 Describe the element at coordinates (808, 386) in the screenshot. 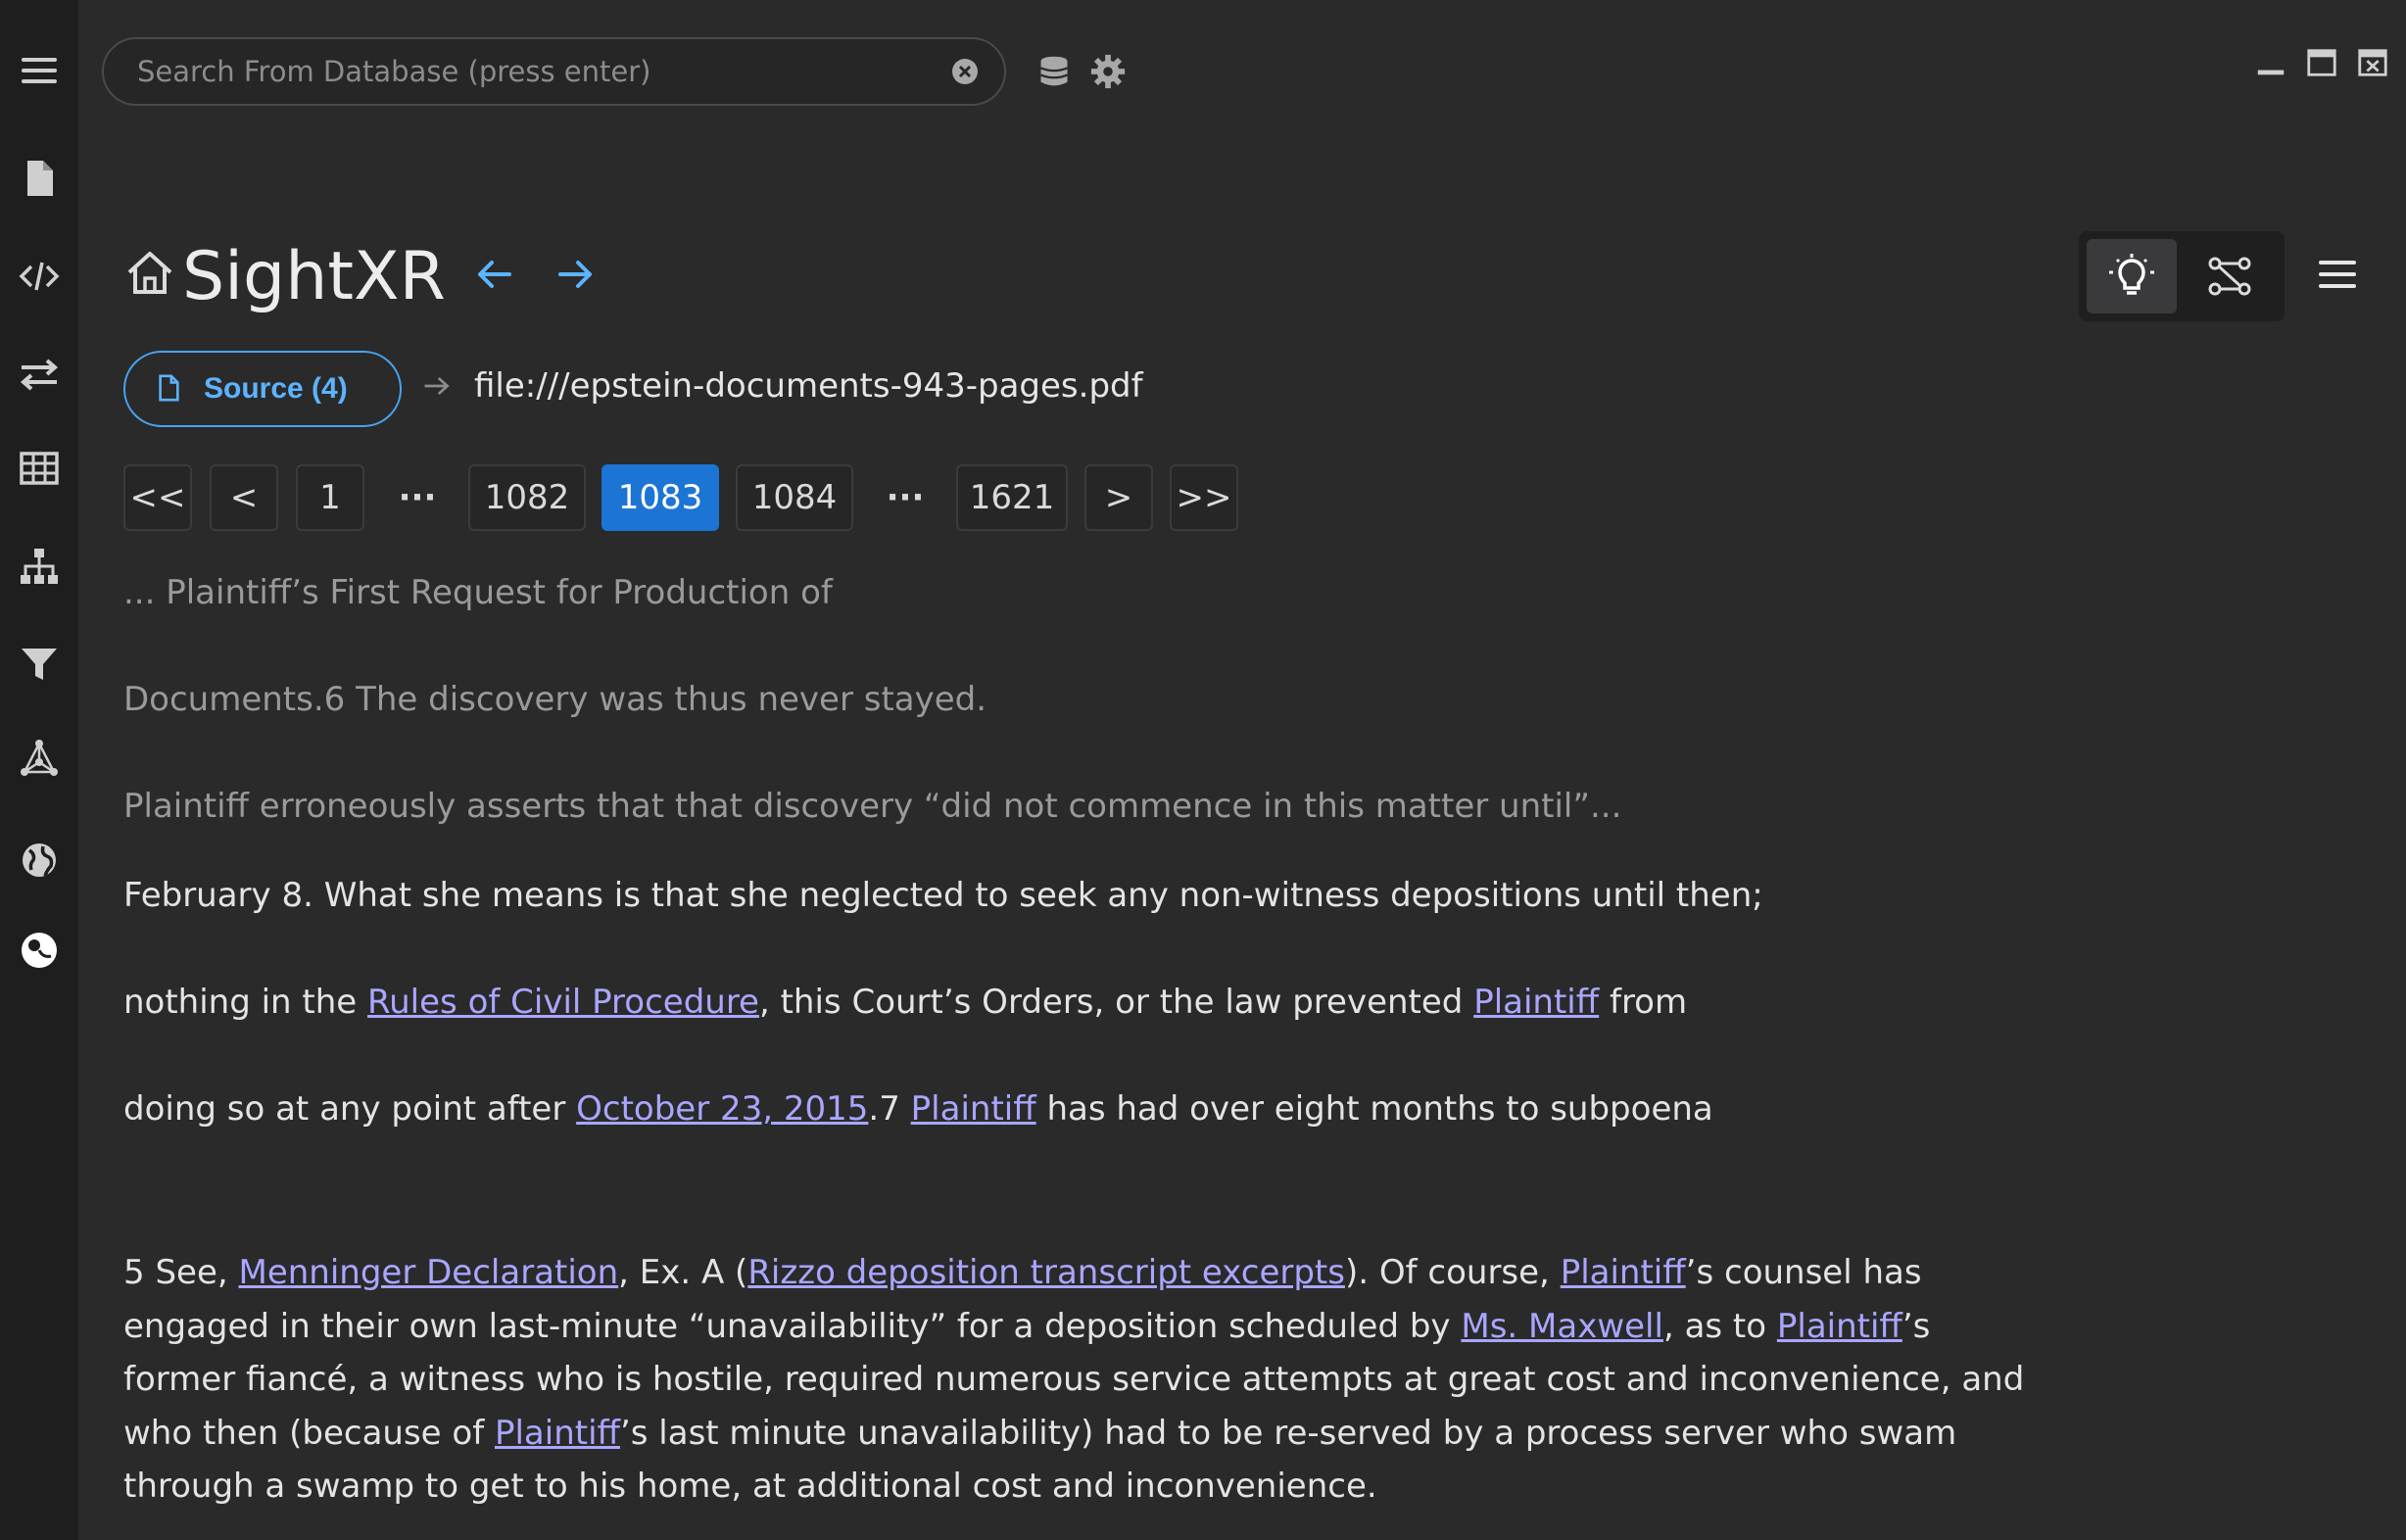

I see `file-path: file:///epstein-documents-943-pages.pdf` at that location.